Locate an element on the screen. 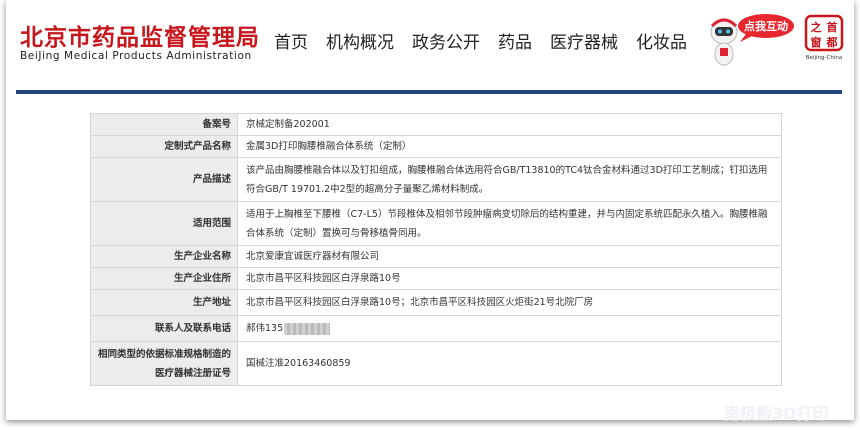 The width and height of the screenshot is (860, 430). nav-item-medical-devices: 医疗器械 is located at coordinates (584, 40).